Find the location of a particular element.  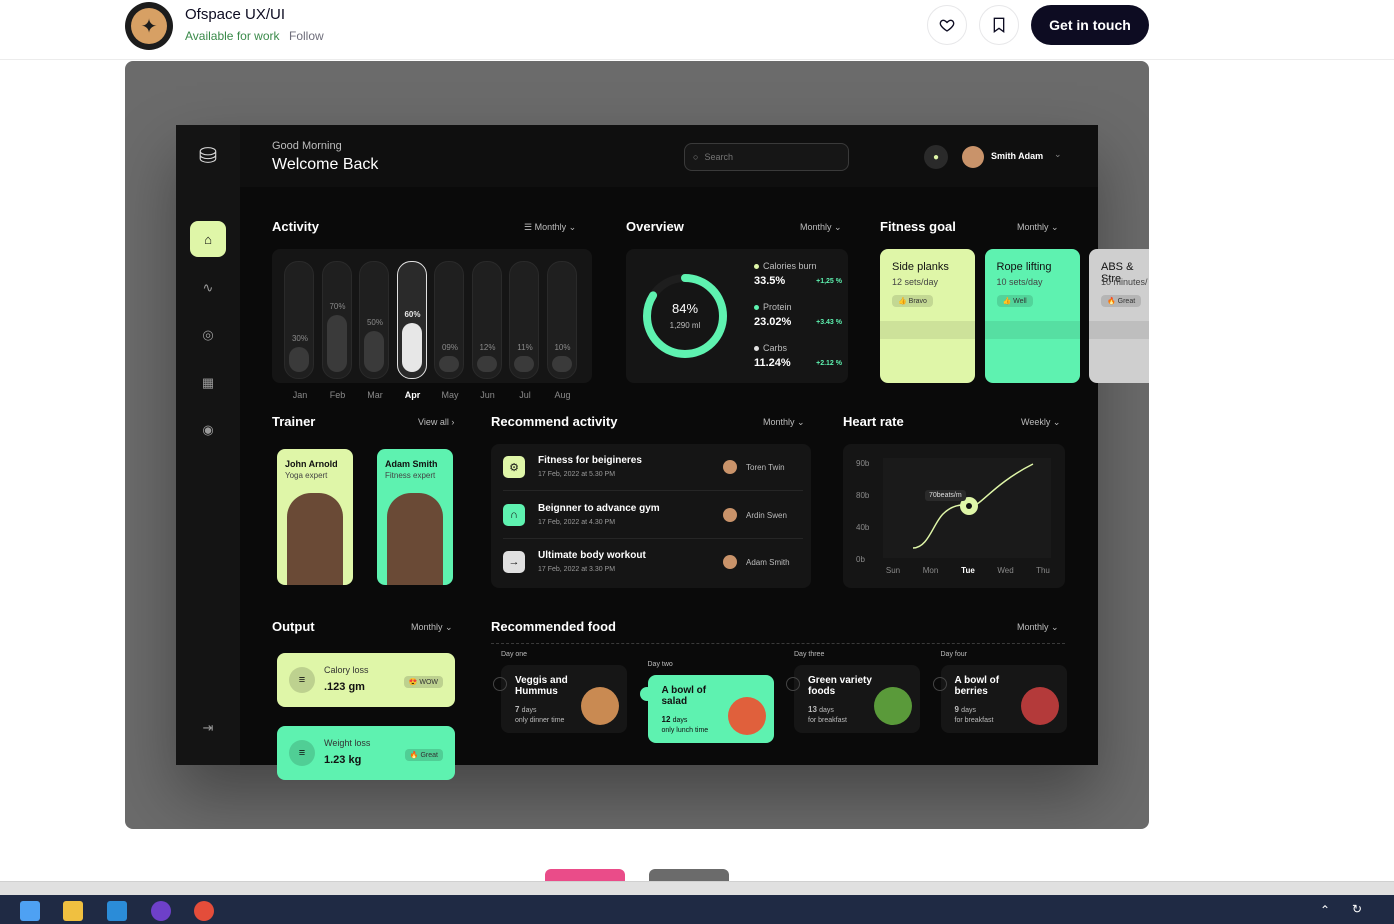

activity-bar: 30% Jan is located at coordinates (299, 330).